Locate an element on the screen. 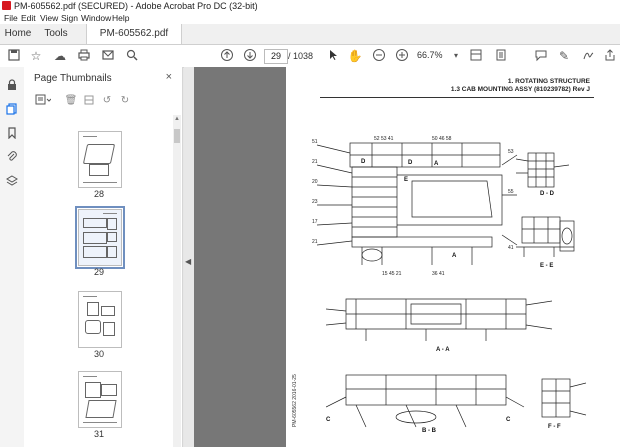 Image resolution: width=620 pixels, height=447 pixels. rotate-clockwise-icon: ↻ is located at coordinates (125, 101).